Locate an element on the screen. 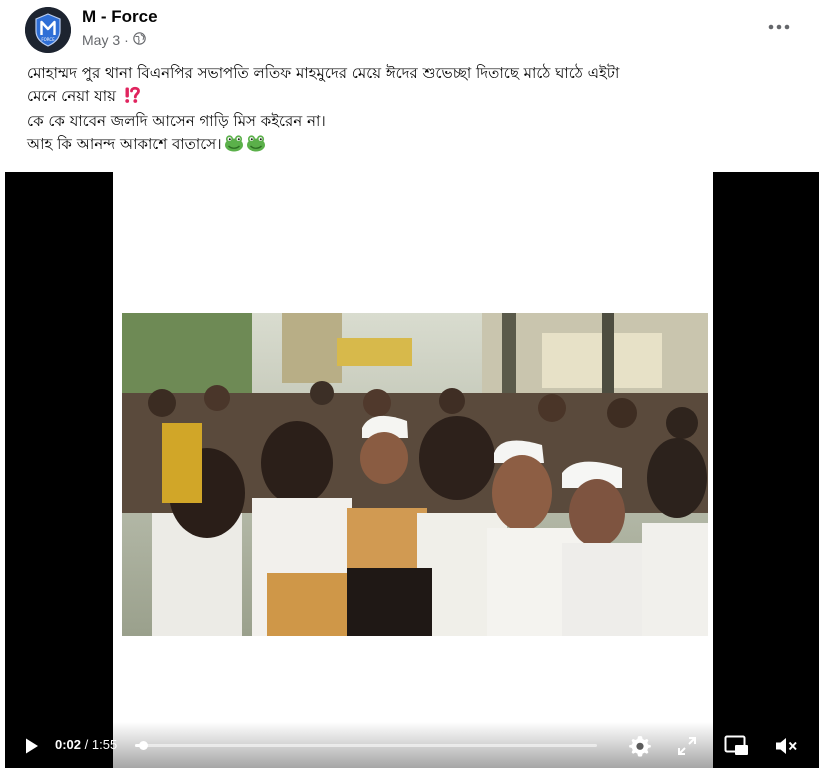  speaker-muted-icon is located at coordinates (786, 746).